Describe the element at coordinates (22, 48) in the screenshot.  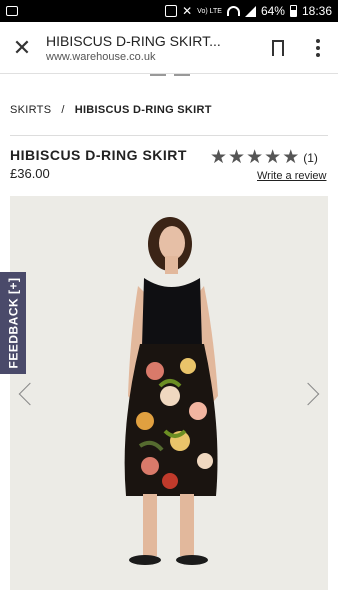
I see `close-icon: ✕` at that location.